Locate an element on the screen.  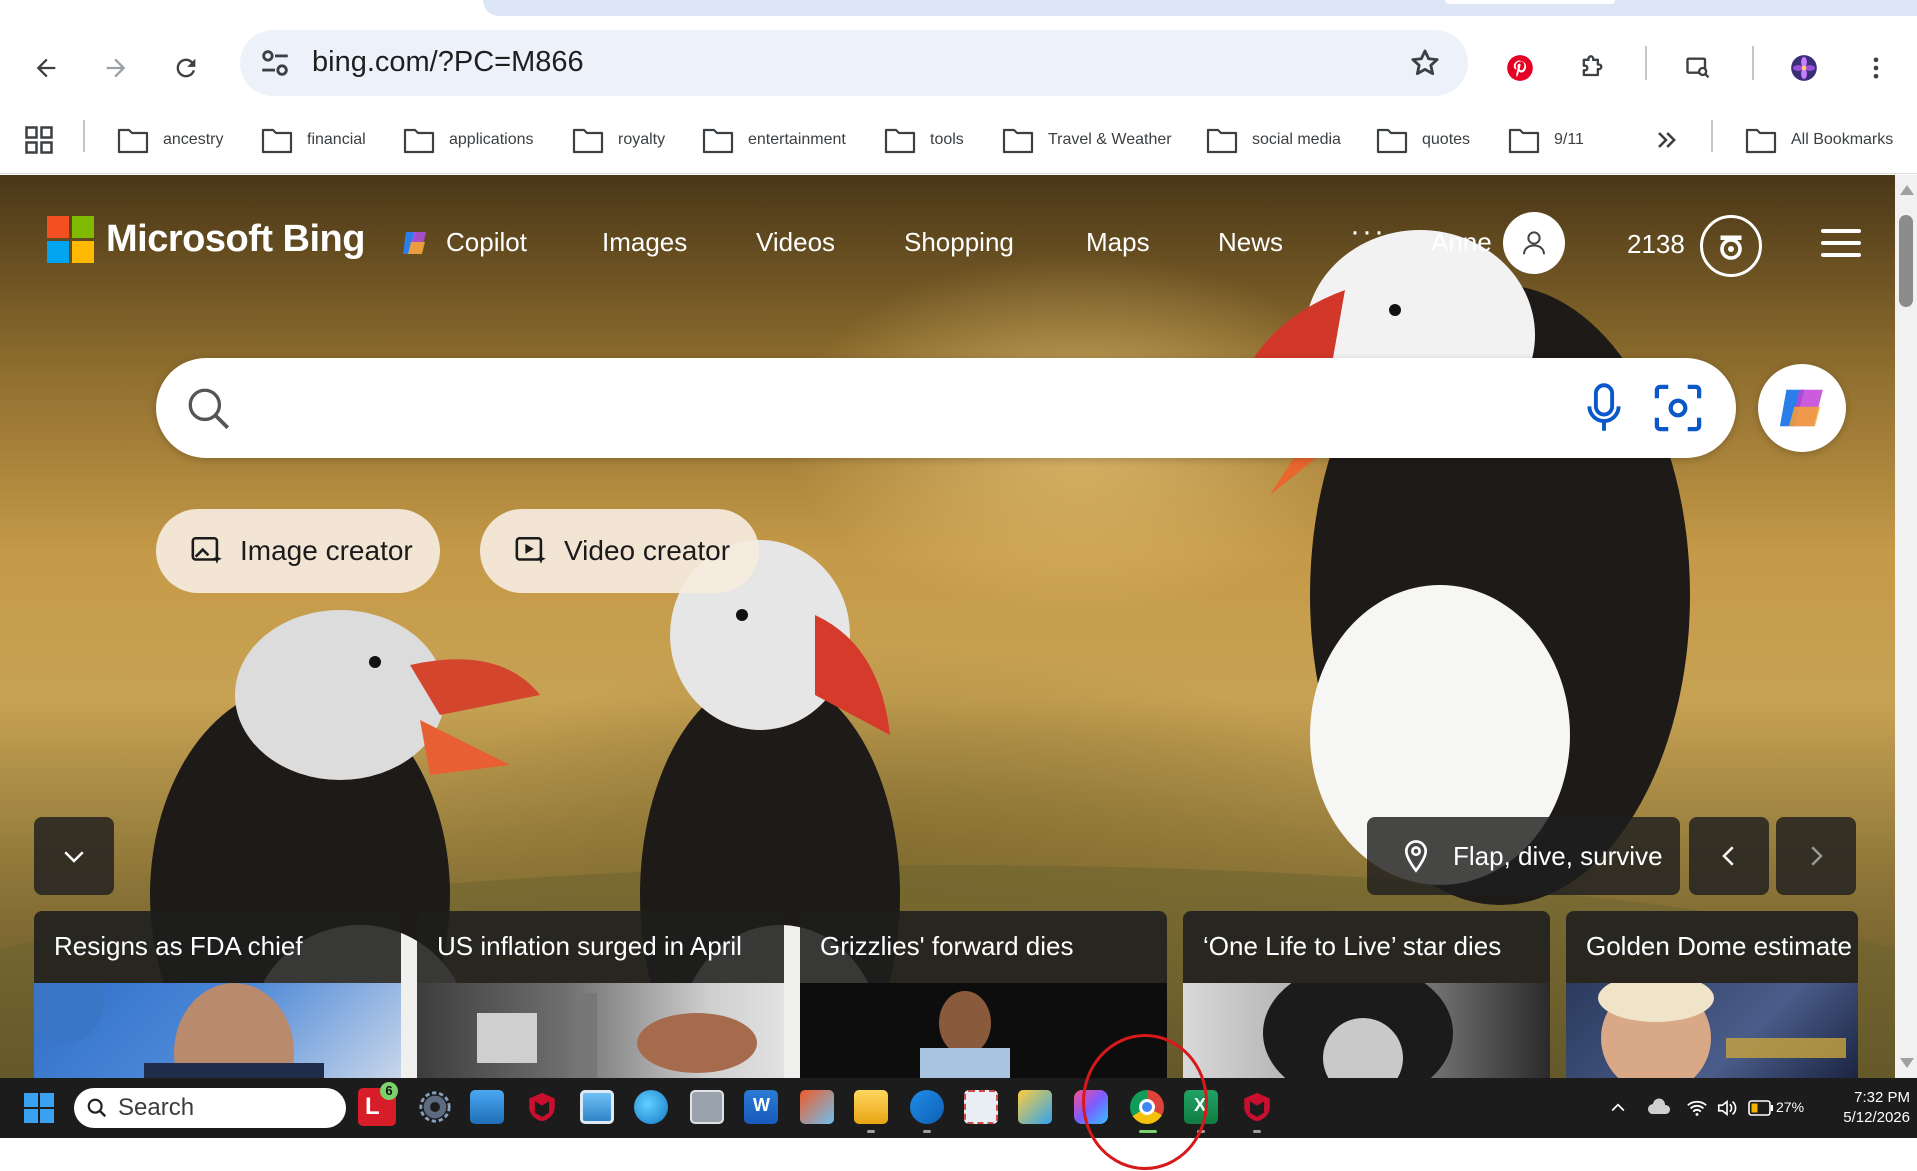
onedrive-cloud-icon is located at coordinates (1659, 1108).